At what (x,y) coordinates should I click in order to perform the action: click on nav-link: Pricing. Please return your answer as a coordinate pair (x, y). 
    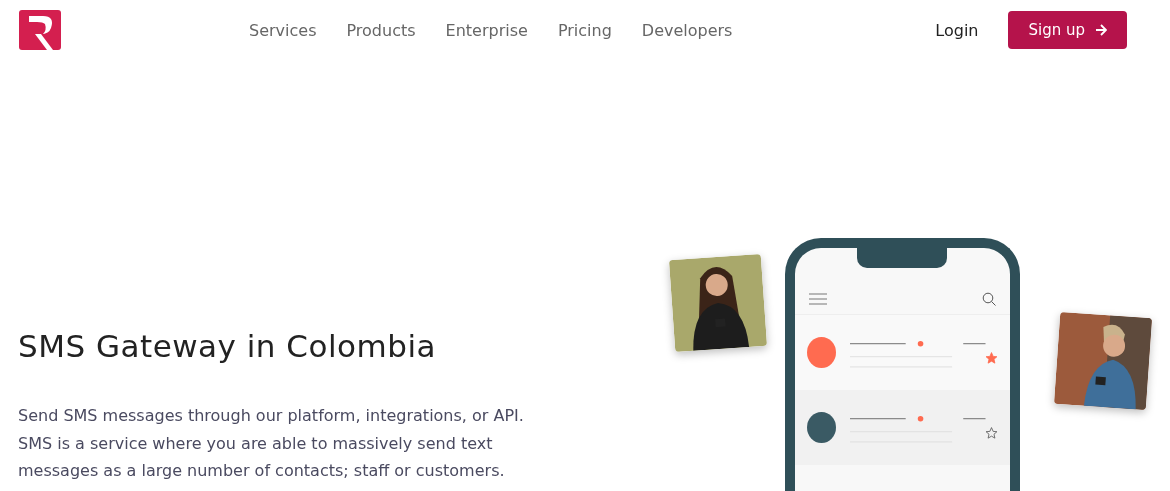
    Looking at the image, I should click on (584, 30).